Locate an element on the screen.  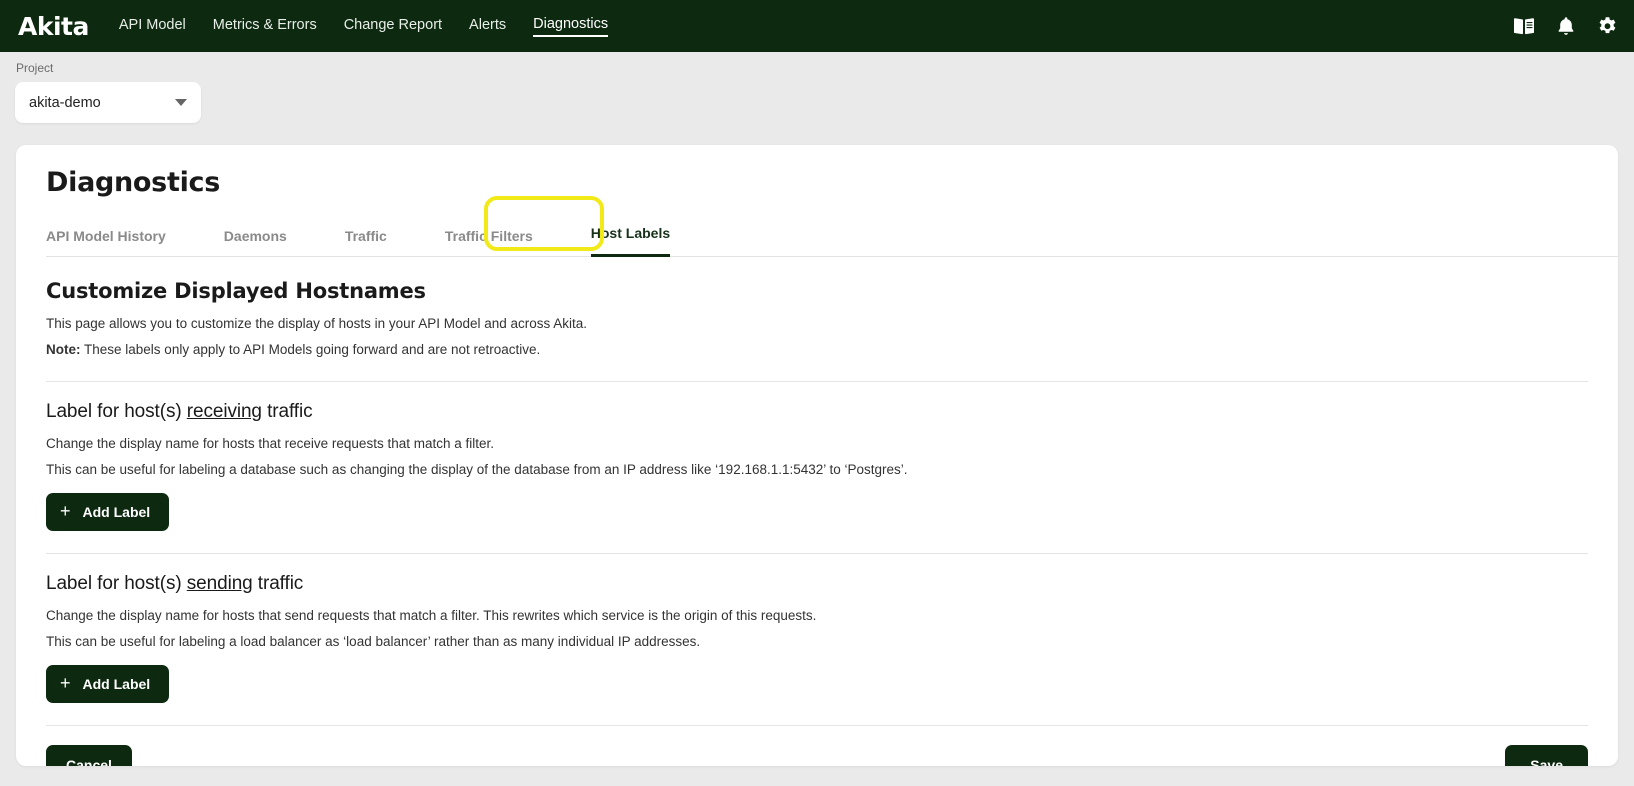
add-label-button-sending: + Add Label is located at coordinates (108, 684).